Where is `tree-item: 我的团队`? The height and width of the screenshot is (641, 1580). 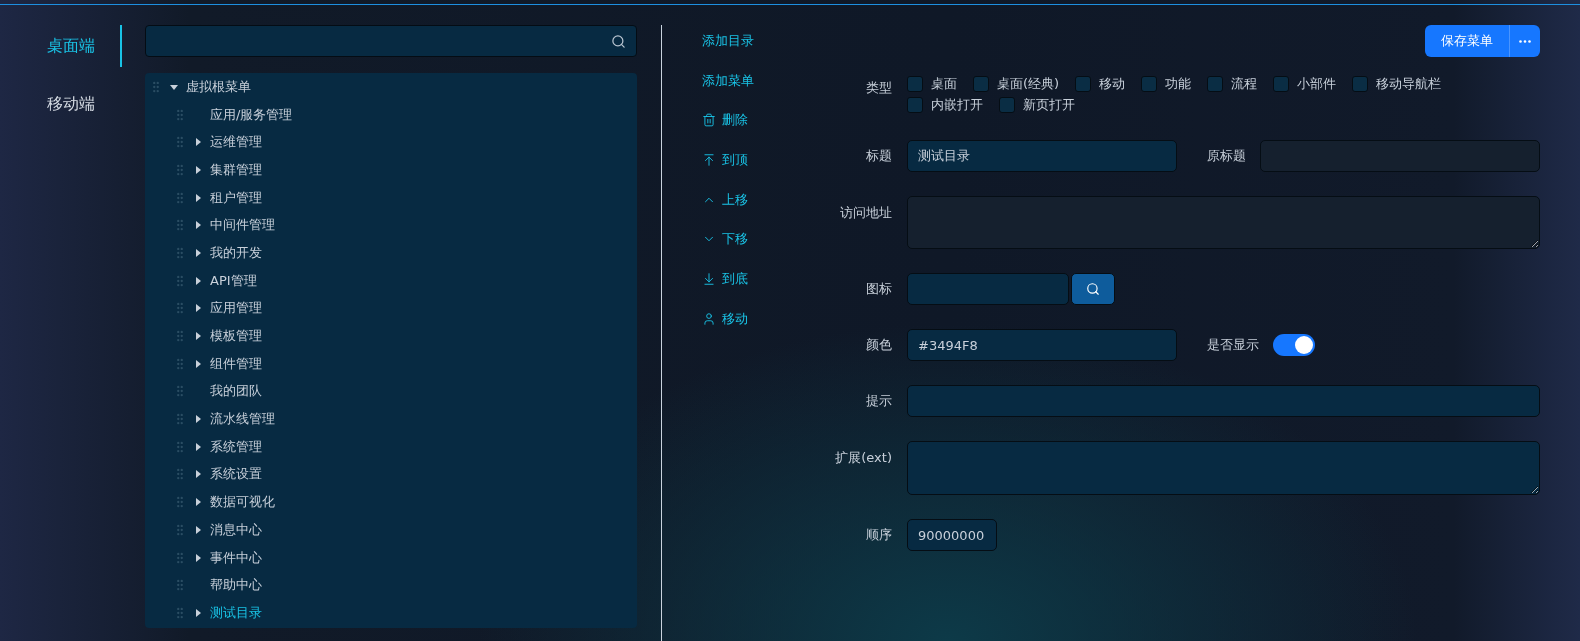
tree-item: 我的团队 is located at coordinates (236, 391).